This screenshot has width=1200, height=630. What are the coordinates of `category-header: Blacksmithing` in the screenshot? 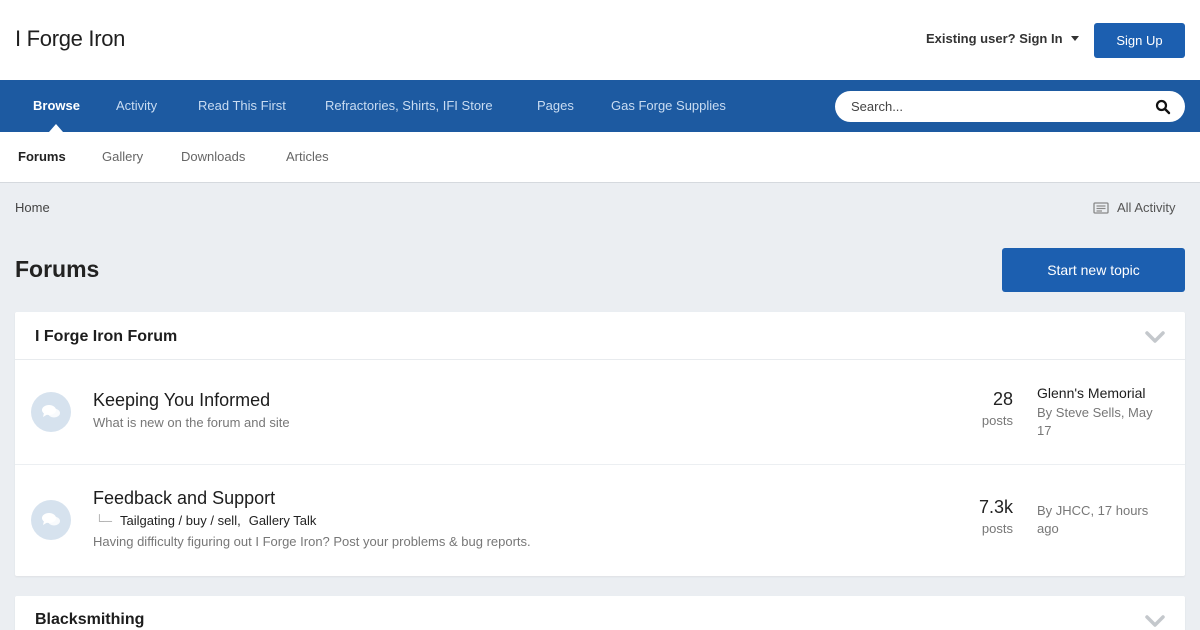 It's located at (600, 613).